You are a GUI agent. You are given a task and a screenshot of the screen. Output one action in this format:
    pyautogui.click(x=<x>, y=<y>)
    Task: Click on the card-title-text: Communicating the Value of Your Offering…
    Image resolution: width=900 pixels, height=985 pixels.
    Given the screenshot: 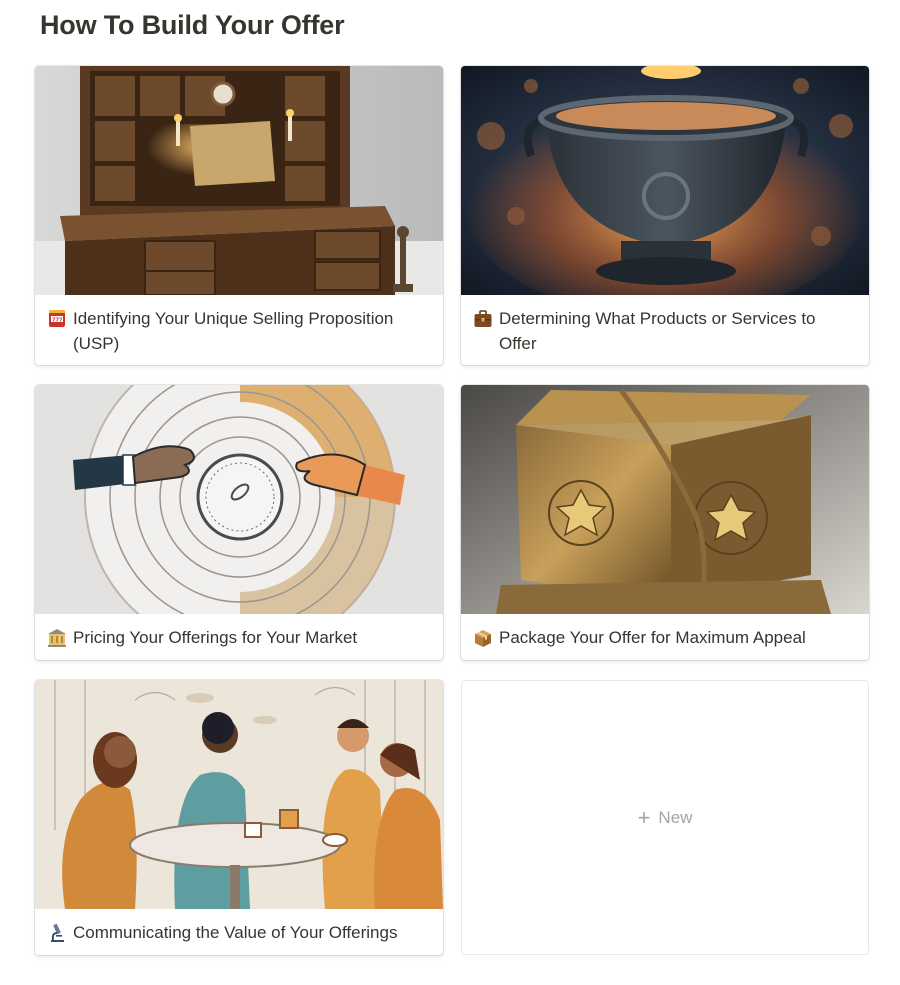 What is the action you would take?
    pyautogui.click(x=235, y=932)
    